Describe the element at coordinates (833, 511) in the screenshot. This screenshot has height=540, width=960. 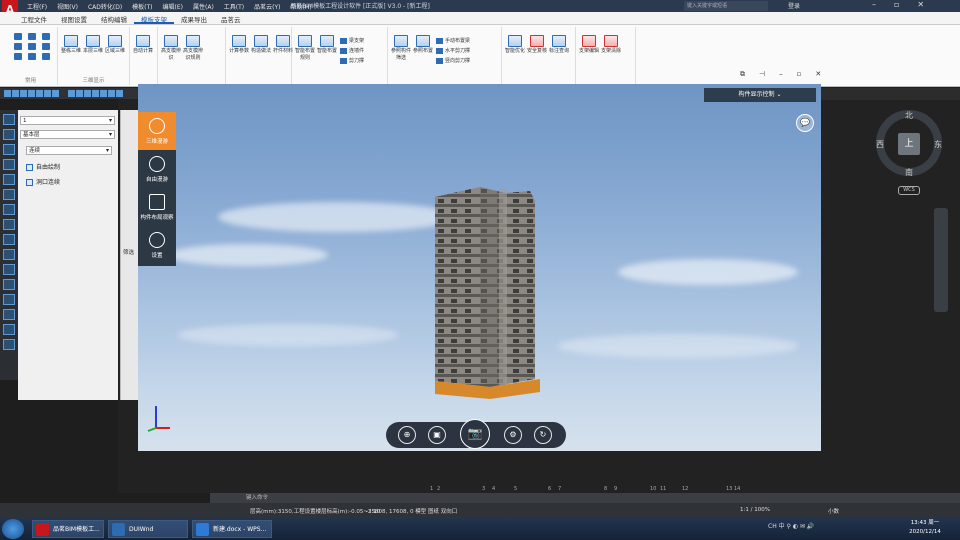
I see `units-display: 小数` at that location.